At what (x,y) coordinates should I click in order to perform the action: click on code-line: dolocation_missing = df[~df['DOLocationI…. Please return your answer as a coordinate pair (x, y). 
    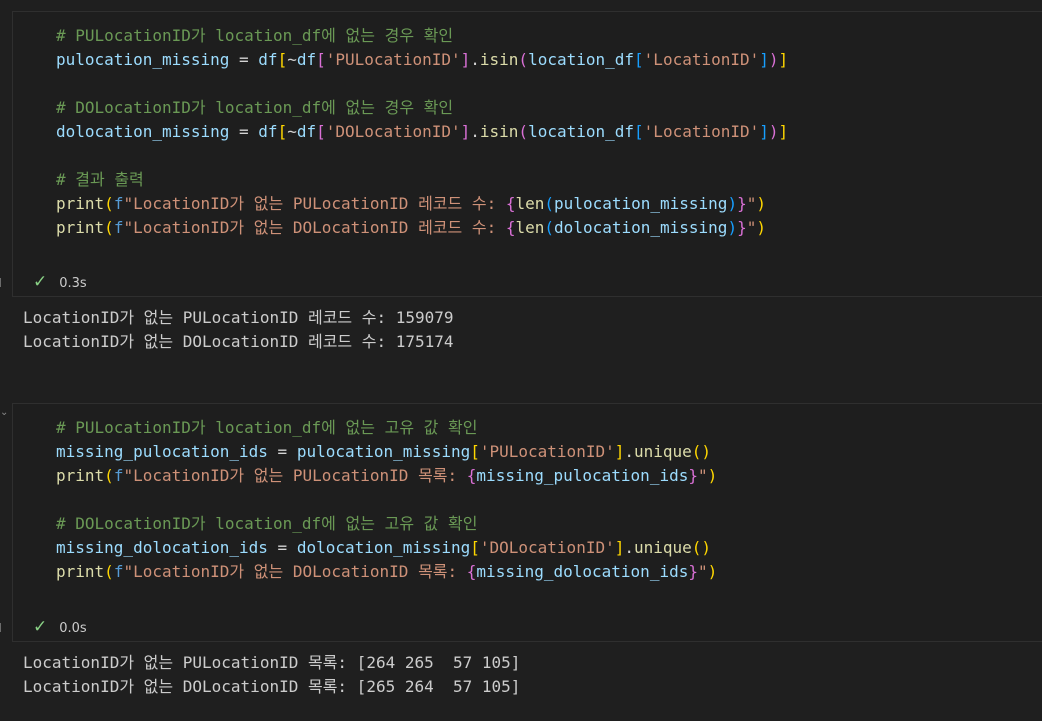
    Looking at the image, I should click on (549, 132).